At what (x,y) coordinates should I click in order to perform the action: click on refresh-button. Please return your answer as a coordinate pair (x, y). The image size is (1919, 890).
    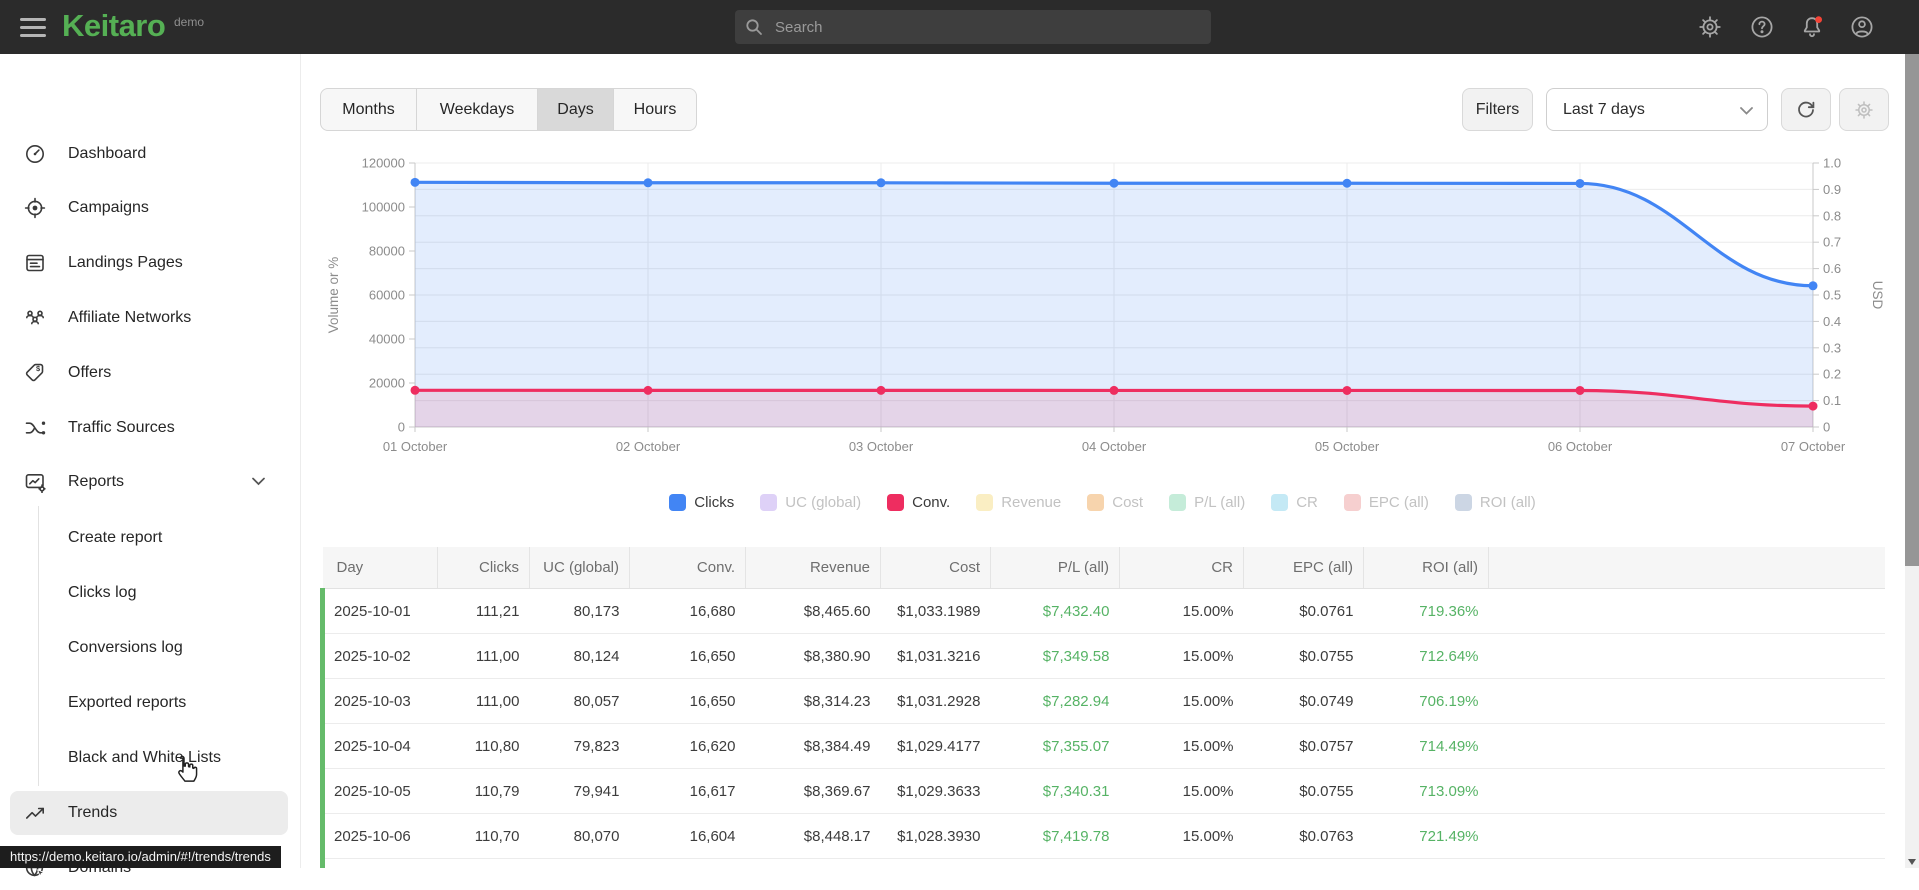
    Looking at the image, I should click on (1806, 109).